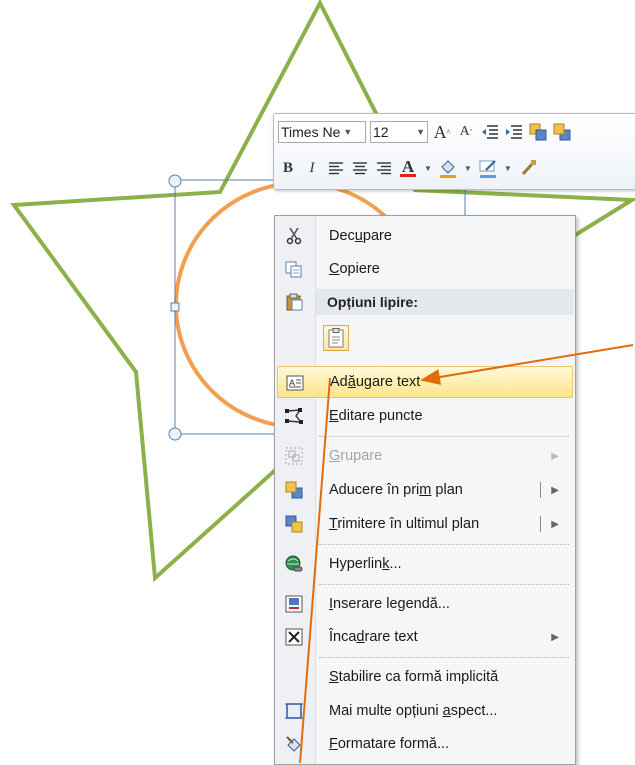 The width and height of the screenshot is (635, 765). I want to click on caption-icon, so click(294, 604).